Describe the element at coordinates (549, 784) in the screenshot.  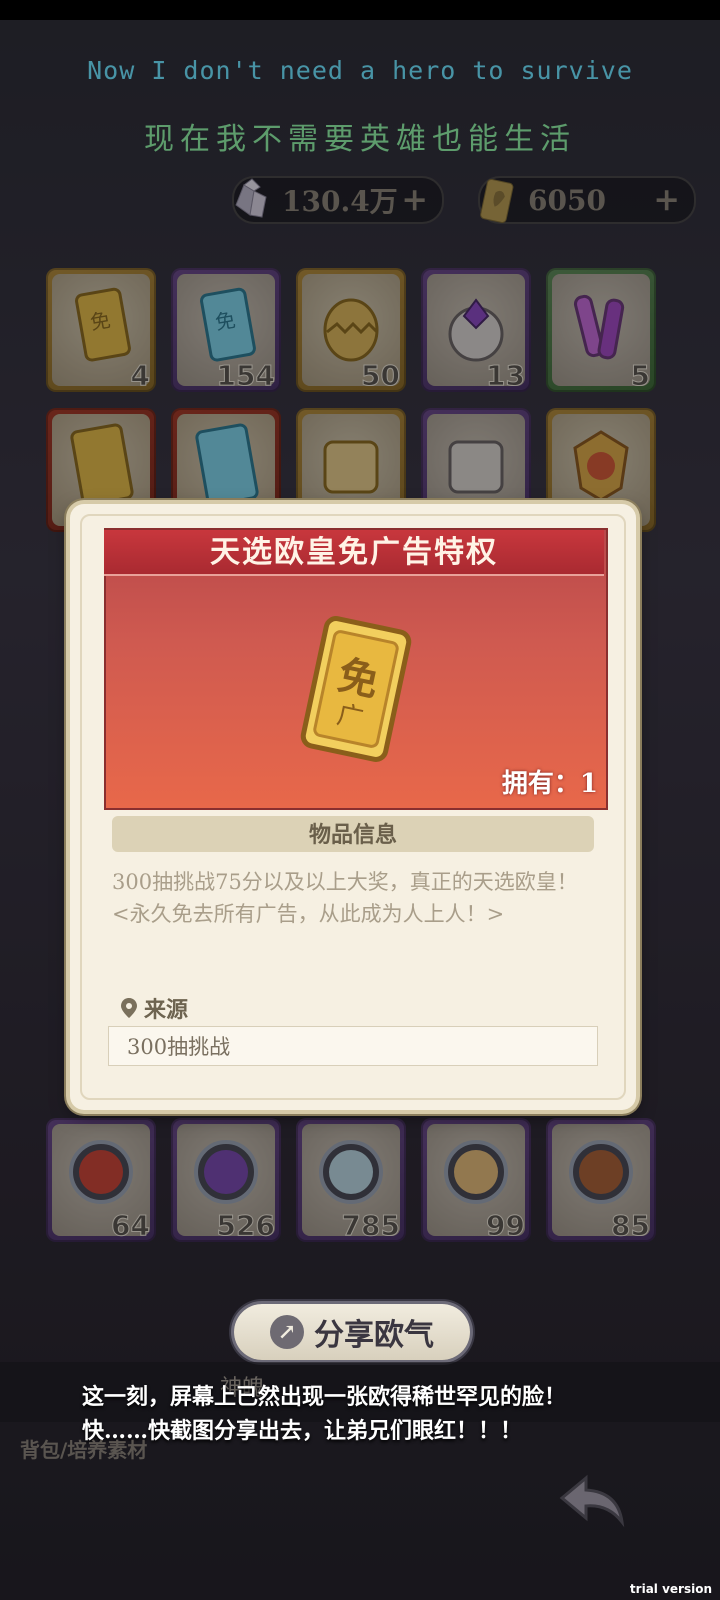
I see `owned-count: 拥有：1` at that location.